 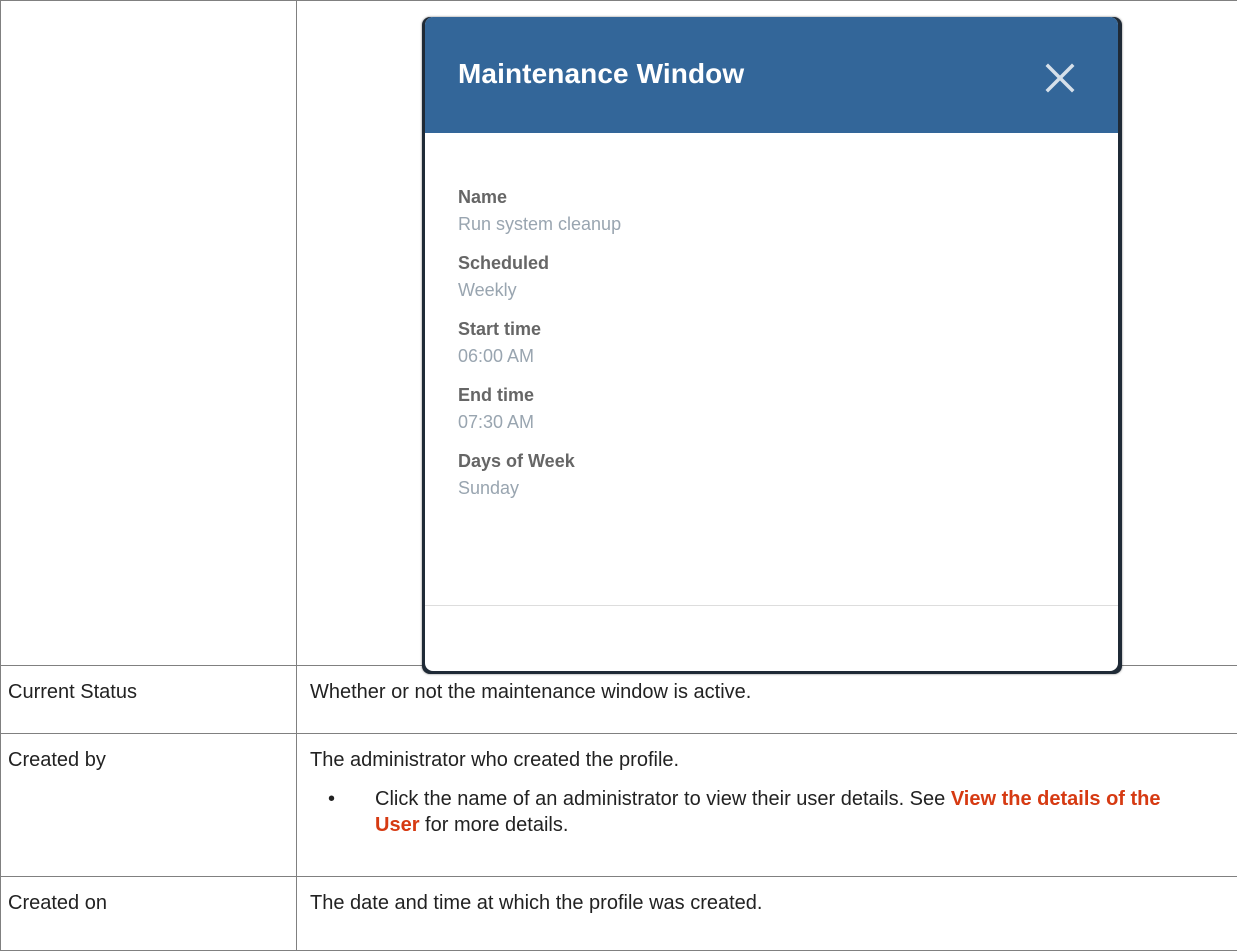 I want to click on dialog-footer-divider, so click(x=771, y=605).